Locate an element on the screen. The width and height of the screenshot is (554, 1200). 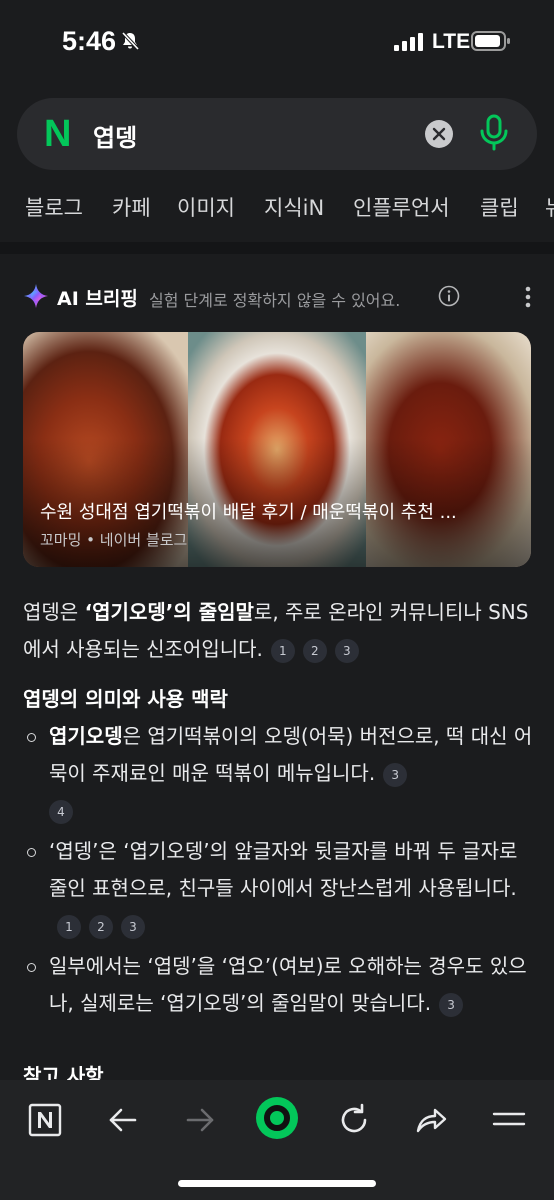
tab-kin: 지식iN is located at coordinates (294, 207).